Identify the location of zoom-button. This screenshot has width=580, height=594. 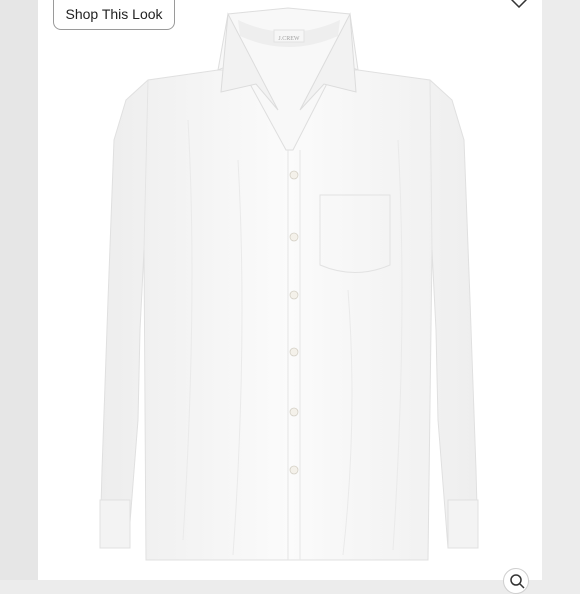
(516, 581).